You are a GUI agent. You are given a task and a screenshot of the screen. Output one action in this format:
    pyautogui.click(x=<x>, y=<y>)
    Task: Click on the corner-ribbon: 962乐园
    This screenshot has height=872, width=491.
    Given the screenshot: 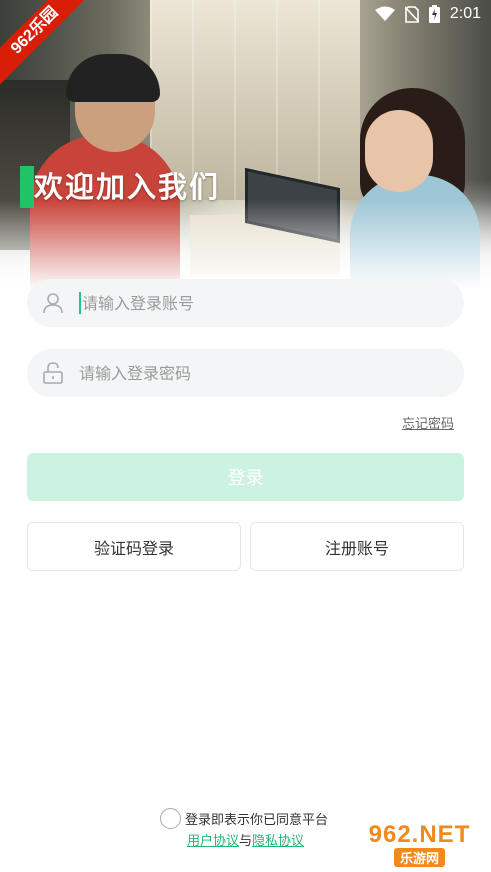 What is the action you would take?
    pyautogui.click(x=45, y=45)
    